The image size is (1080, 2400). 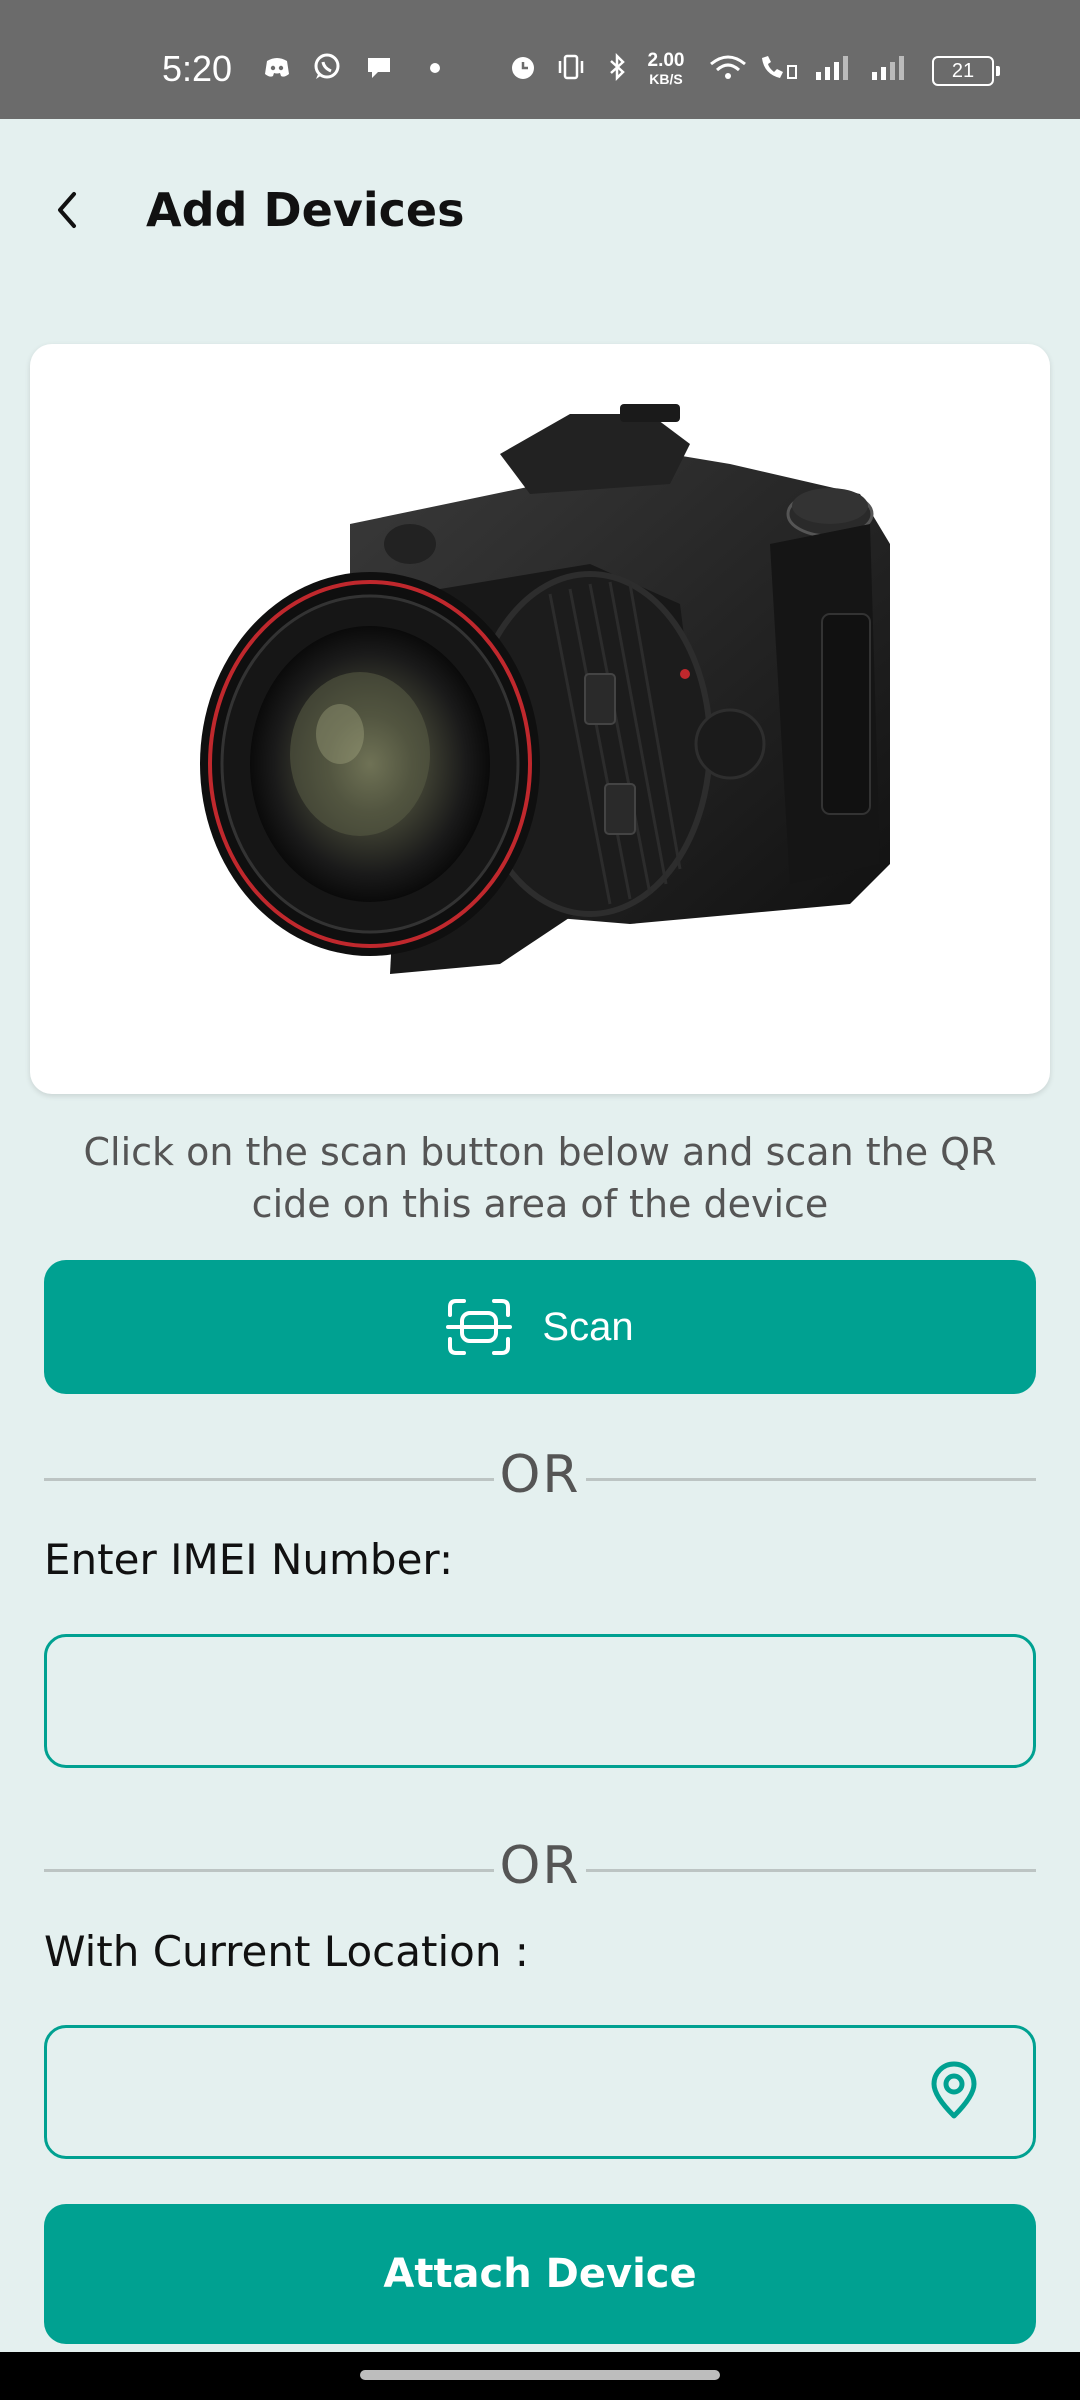 What do you see at coordinates (954, 2090) in the screenshot?
I see `location-pin-icon` at bounding box center [954, 2090].